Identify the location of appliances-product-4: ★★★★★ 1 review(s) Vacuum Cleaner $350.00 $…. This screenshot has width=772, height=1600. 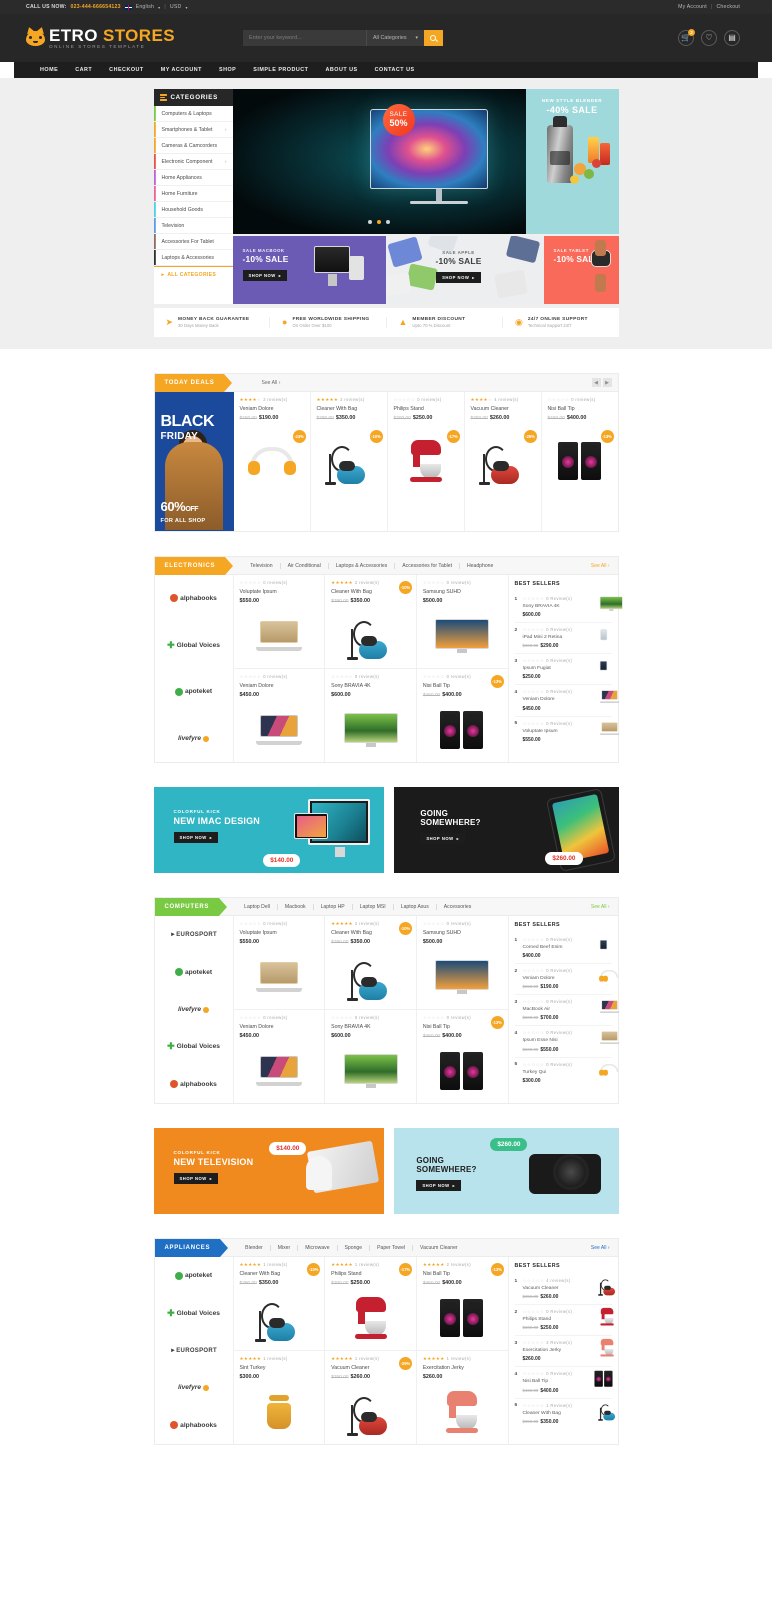
(371, 1397).